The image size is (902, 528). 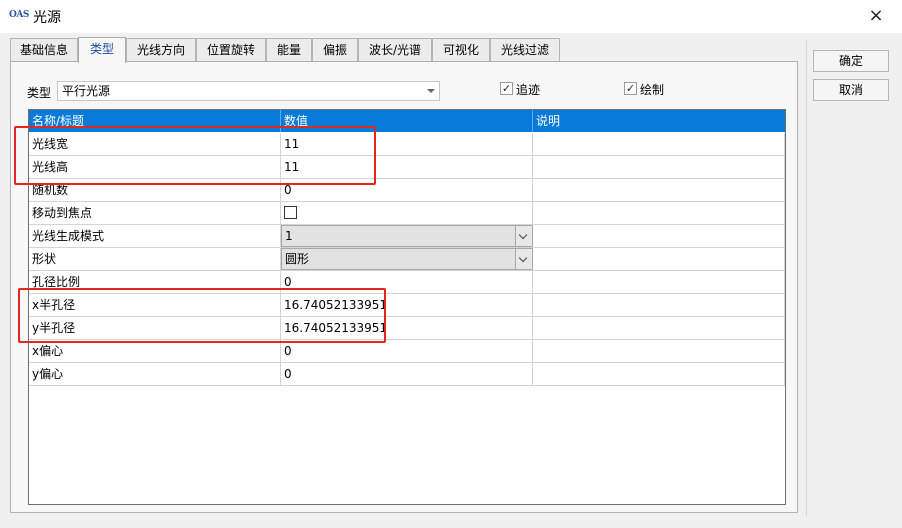 What do you see at coordinates (155, 282) in the screenshot?
I see `row-name: 孔径比例` at bounding box center [155, 282].